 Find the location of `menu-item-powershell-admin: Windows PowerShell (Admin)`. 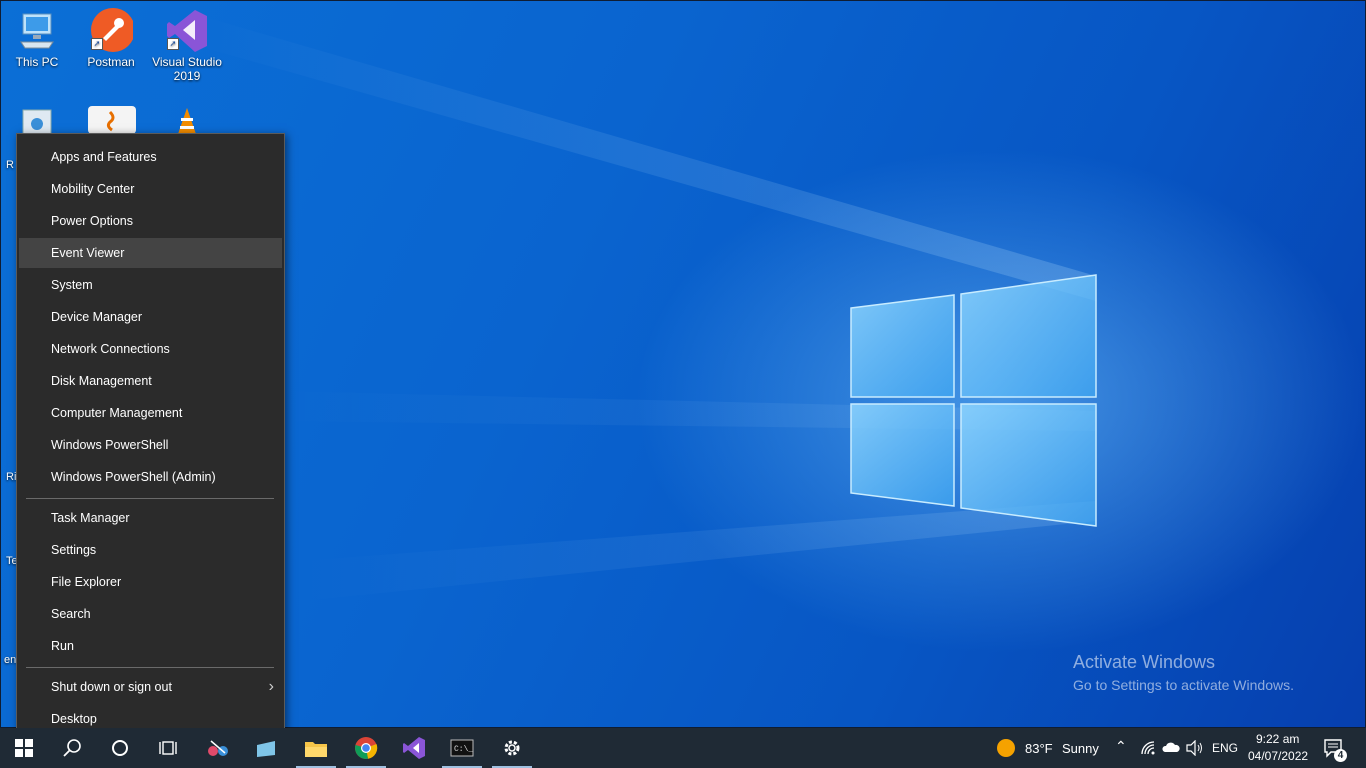

menu-item-powershell-admin: Windows PowerShell (Admin) is located at coordinates (150, 477).